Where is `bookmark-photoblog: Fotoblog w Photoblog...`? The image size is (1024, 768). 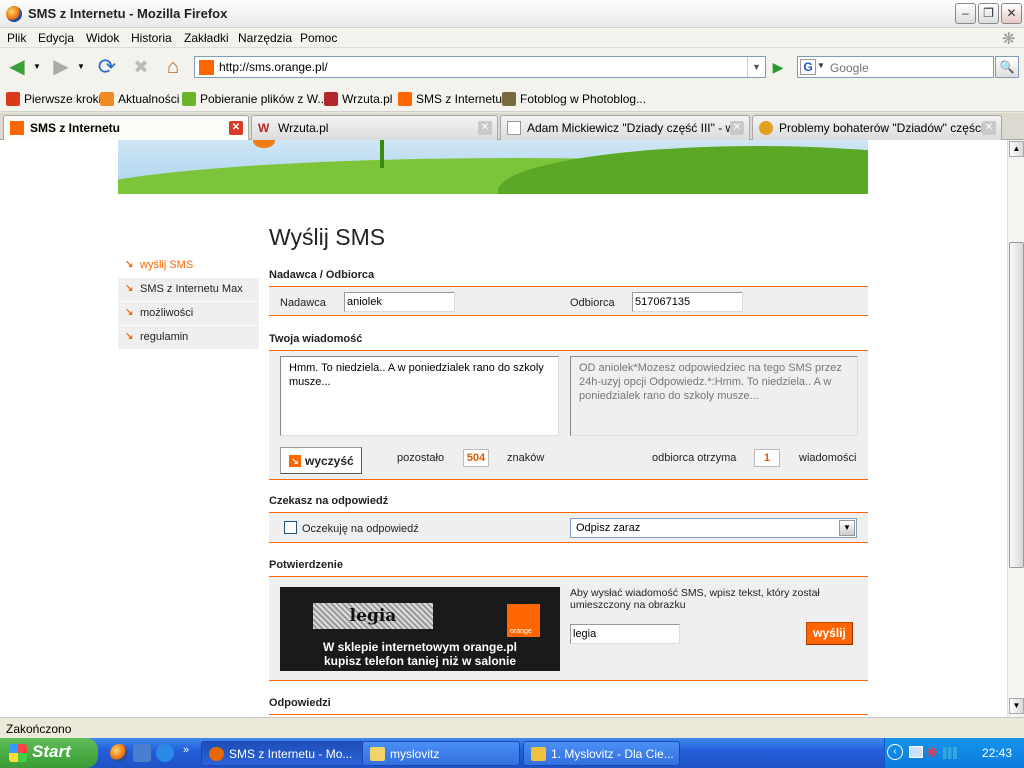
bookmark-photoblog: Fotoblog w Photoblog... is located at coordinates (574, 99).